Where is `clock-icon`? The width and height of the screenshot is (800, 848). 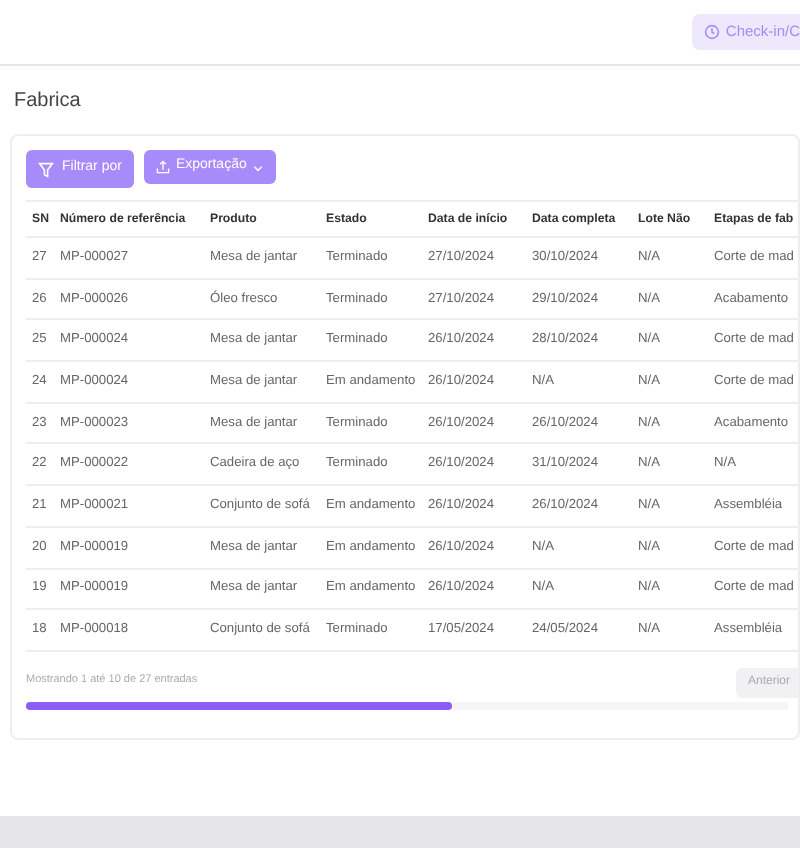 clock-icon is located at coordinates (711, 32).